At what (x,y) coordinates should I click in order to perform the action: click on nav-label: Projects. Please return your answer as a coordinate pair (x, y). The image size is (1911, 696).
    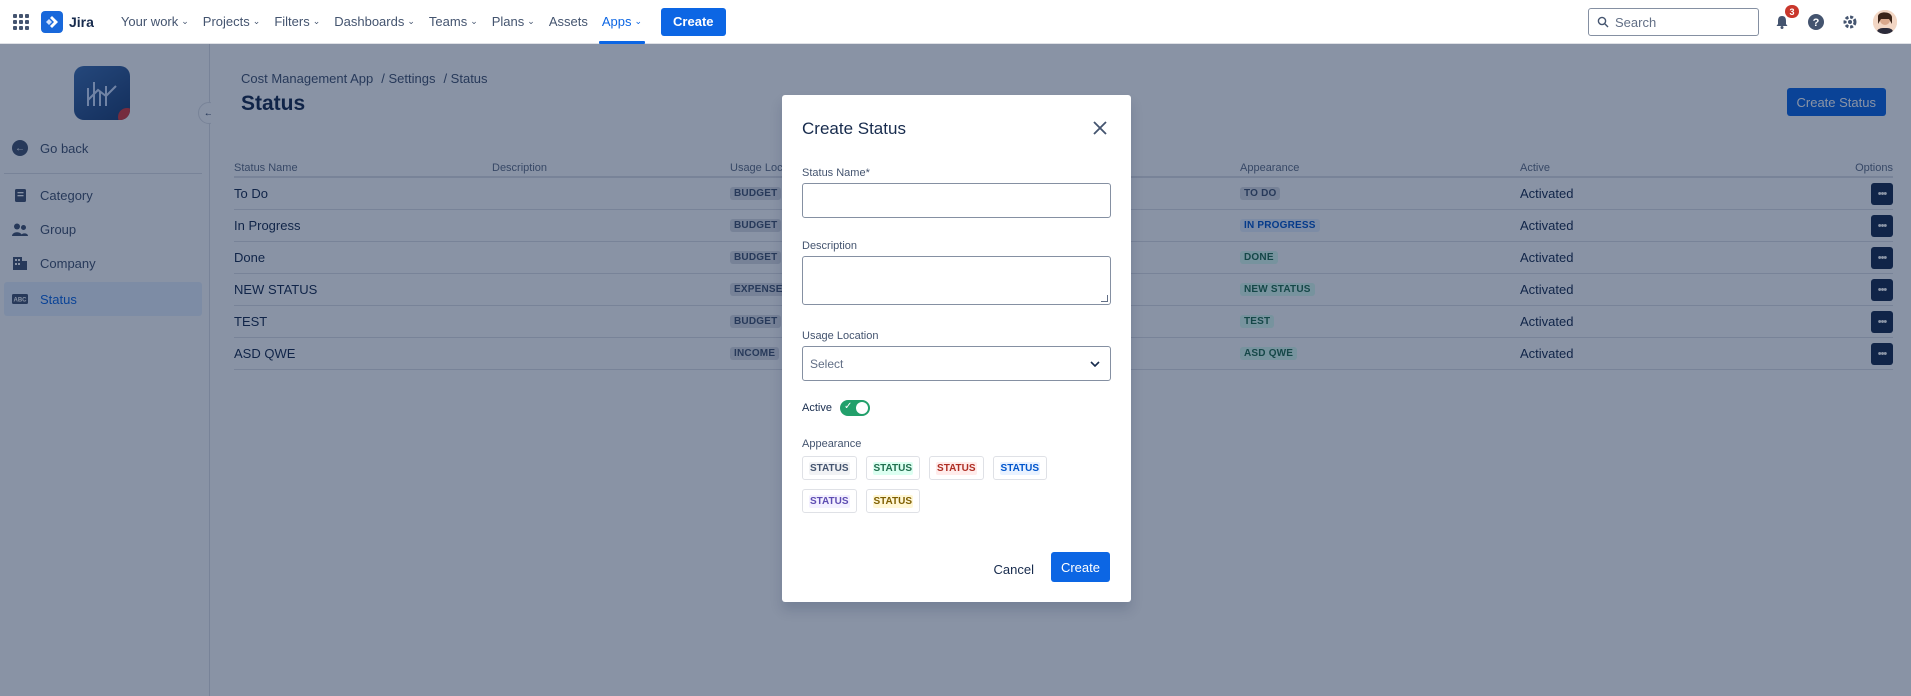
    Looking at the image, I should click on (226, 21).